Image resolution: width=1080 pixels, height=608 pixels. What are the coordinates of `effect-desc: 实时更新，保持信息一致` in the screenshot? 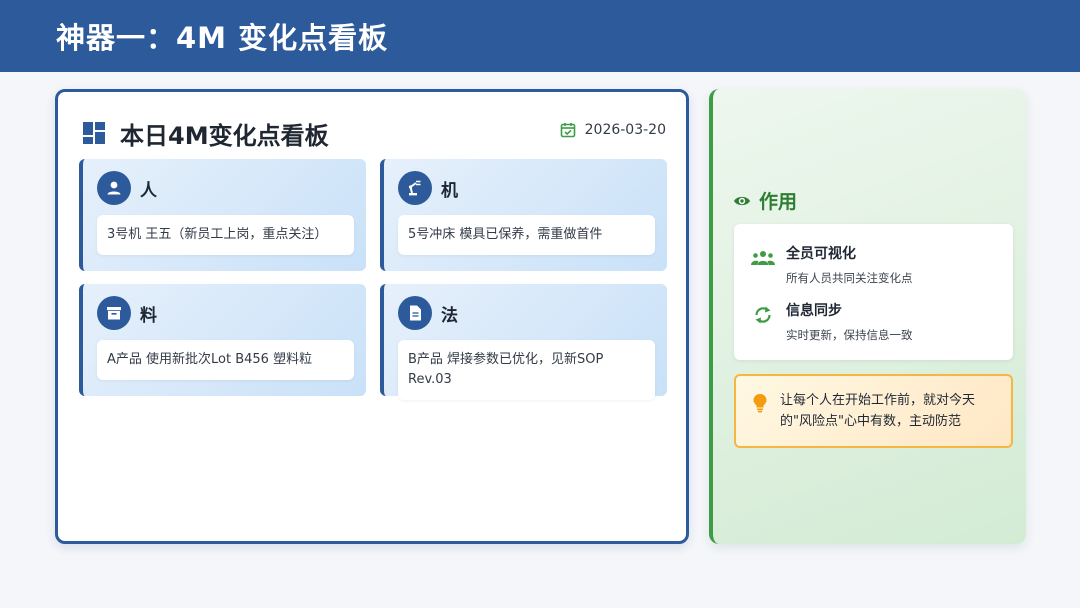 It's located at (849, 335).